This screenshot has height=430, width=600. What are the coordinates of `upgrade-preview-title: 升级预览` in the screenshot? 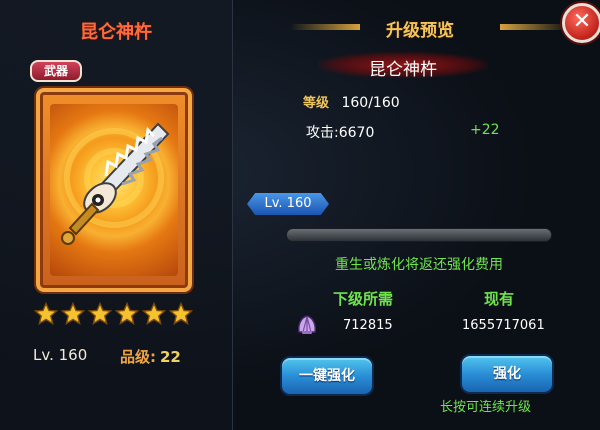 It's located at (420, 31).